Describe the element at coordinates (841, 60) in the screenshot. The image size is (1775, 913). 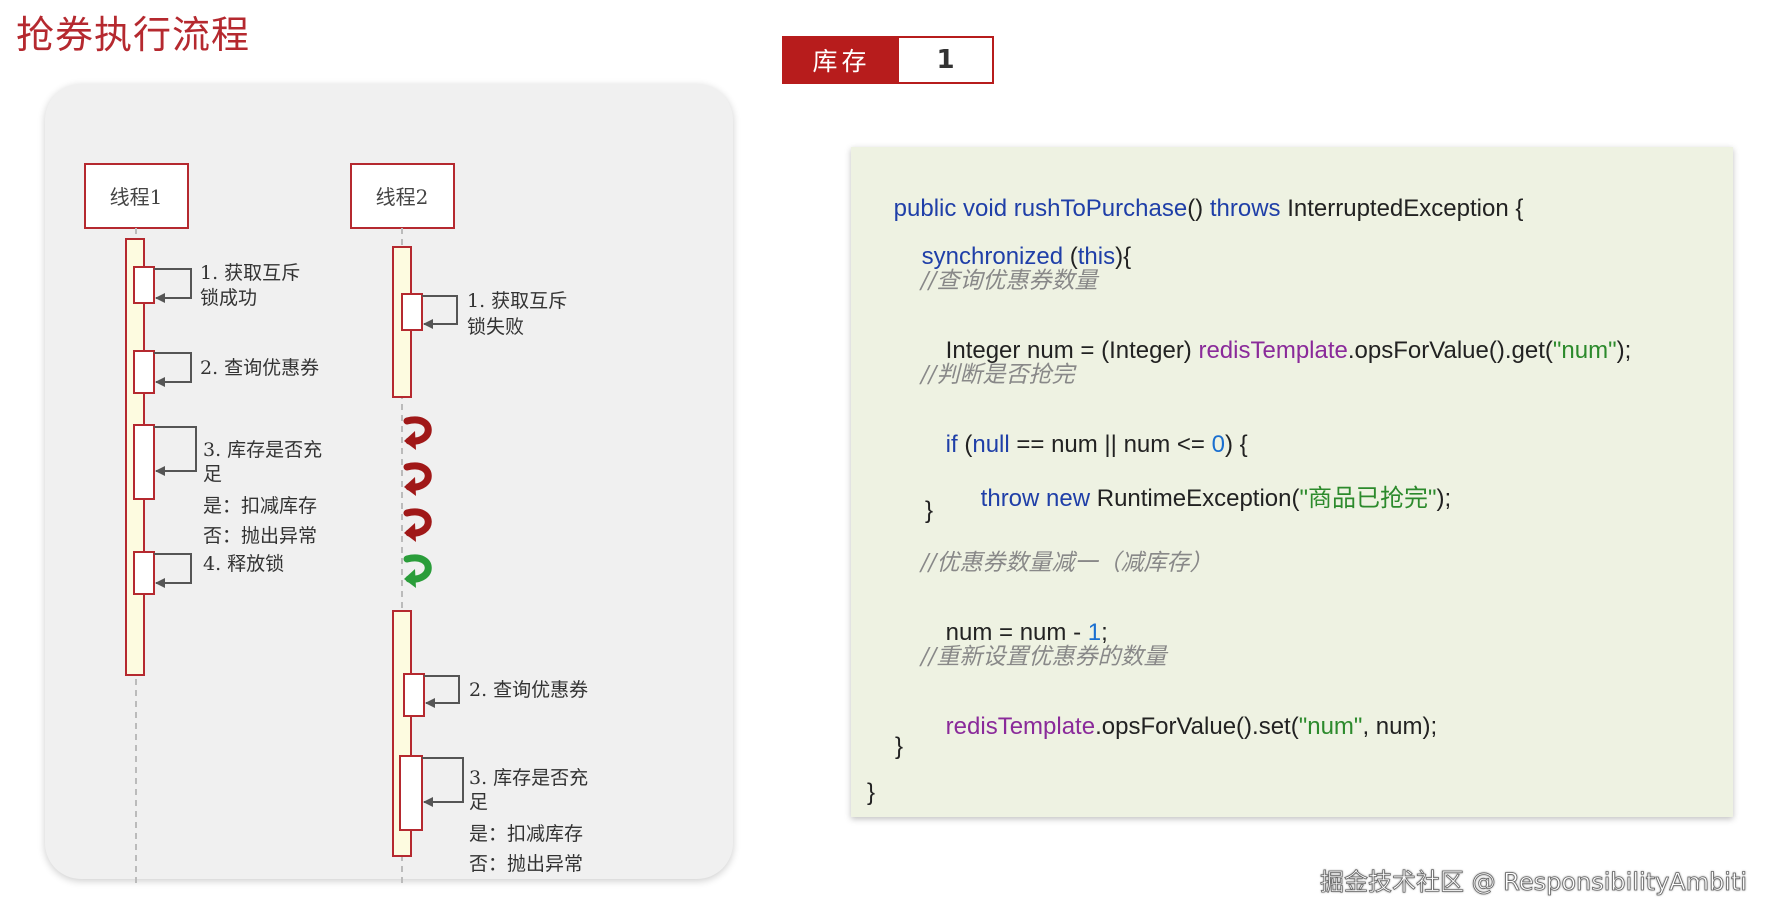
I see `stock-label: 库存` at that location.